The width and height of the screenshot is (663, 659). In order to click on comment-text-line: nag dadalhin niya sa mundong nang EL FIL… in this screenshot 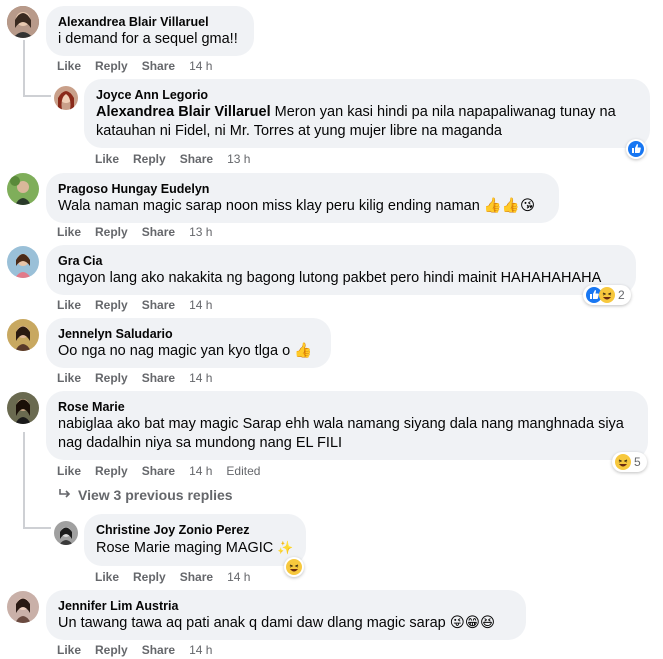, I will do `click(200, 443)`.